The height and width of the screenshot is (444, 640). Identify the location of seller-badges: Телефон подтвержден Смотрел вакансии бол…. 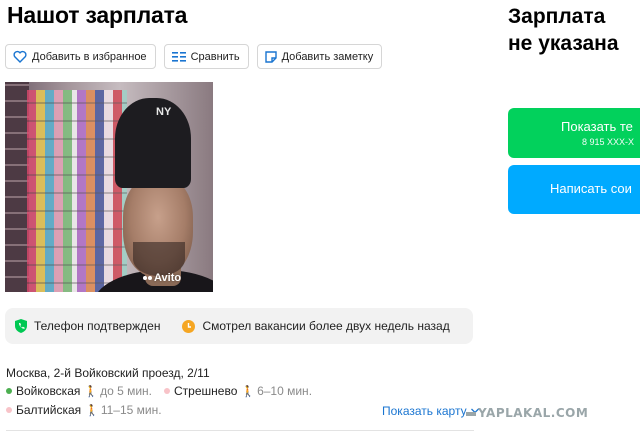
(239, 326).